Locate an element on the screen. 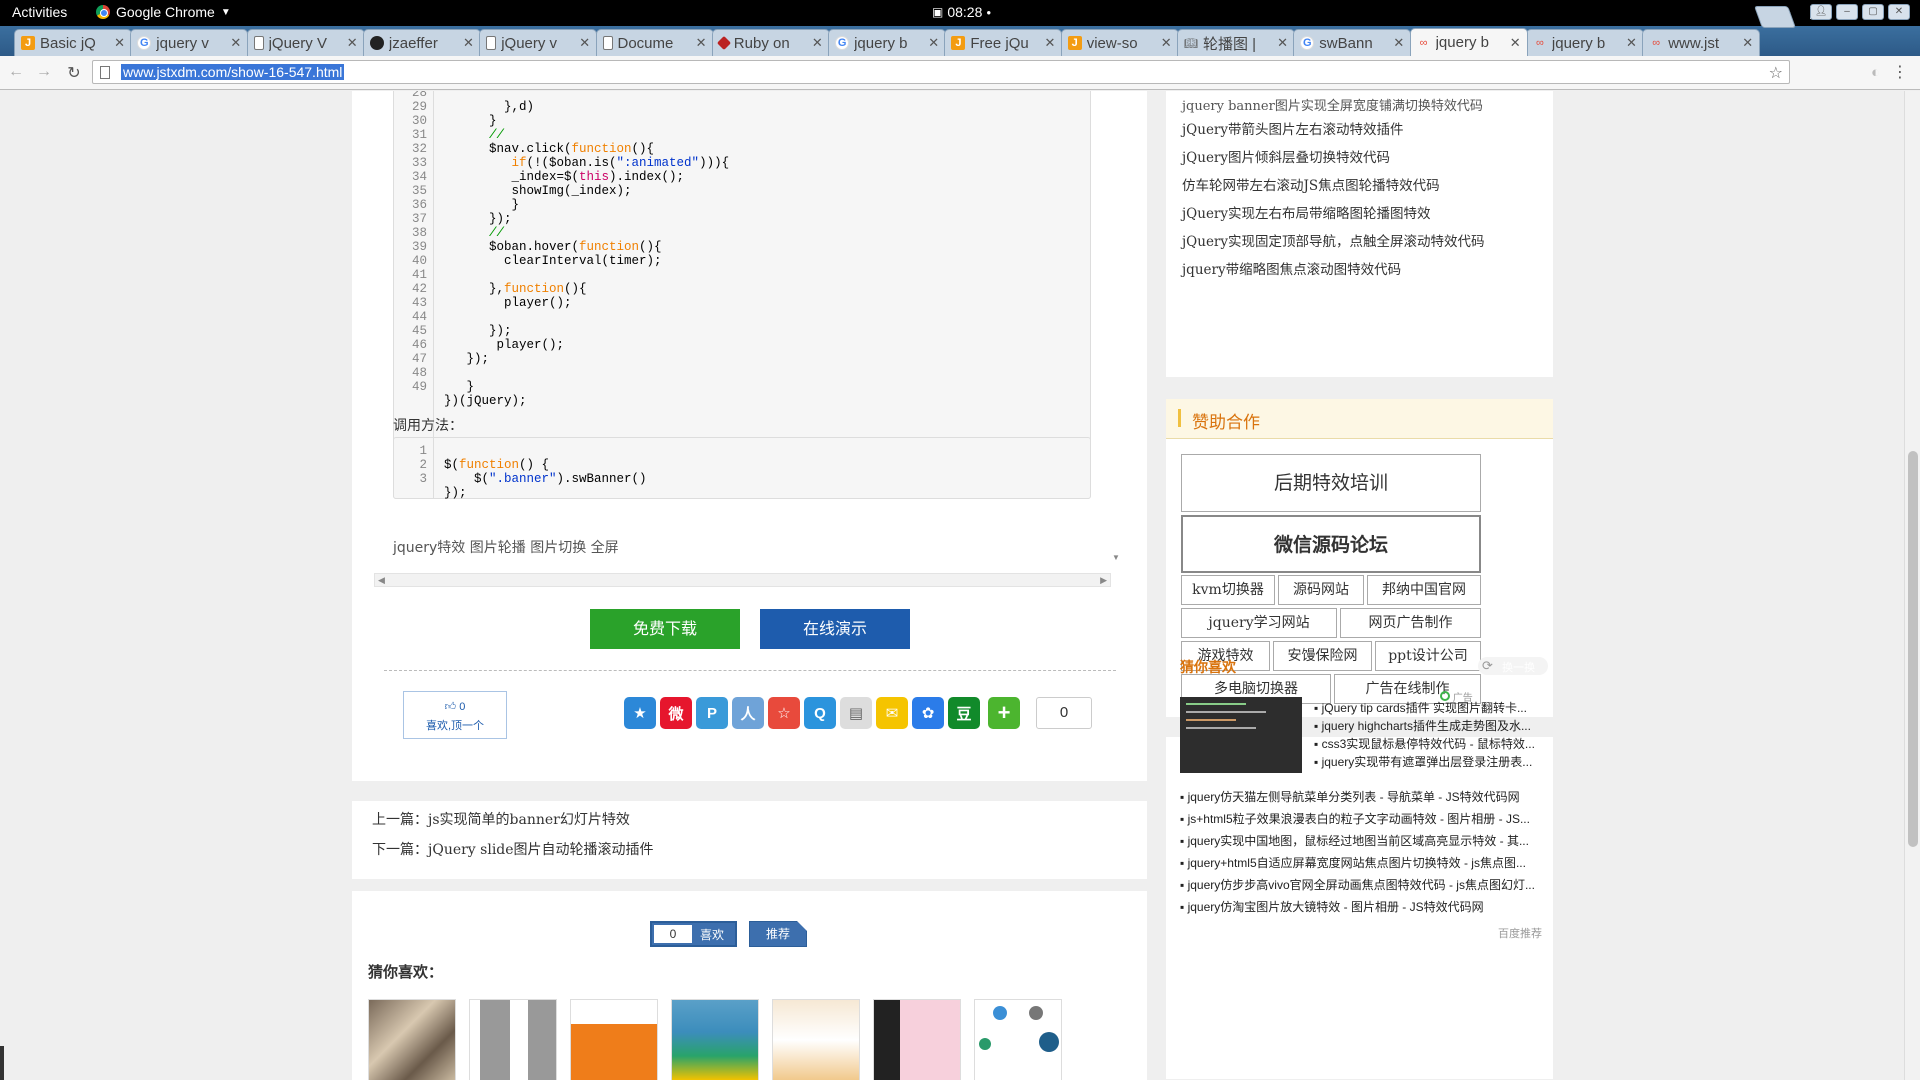  renren-share-icon: 人 is located at coordinates (748, 713).